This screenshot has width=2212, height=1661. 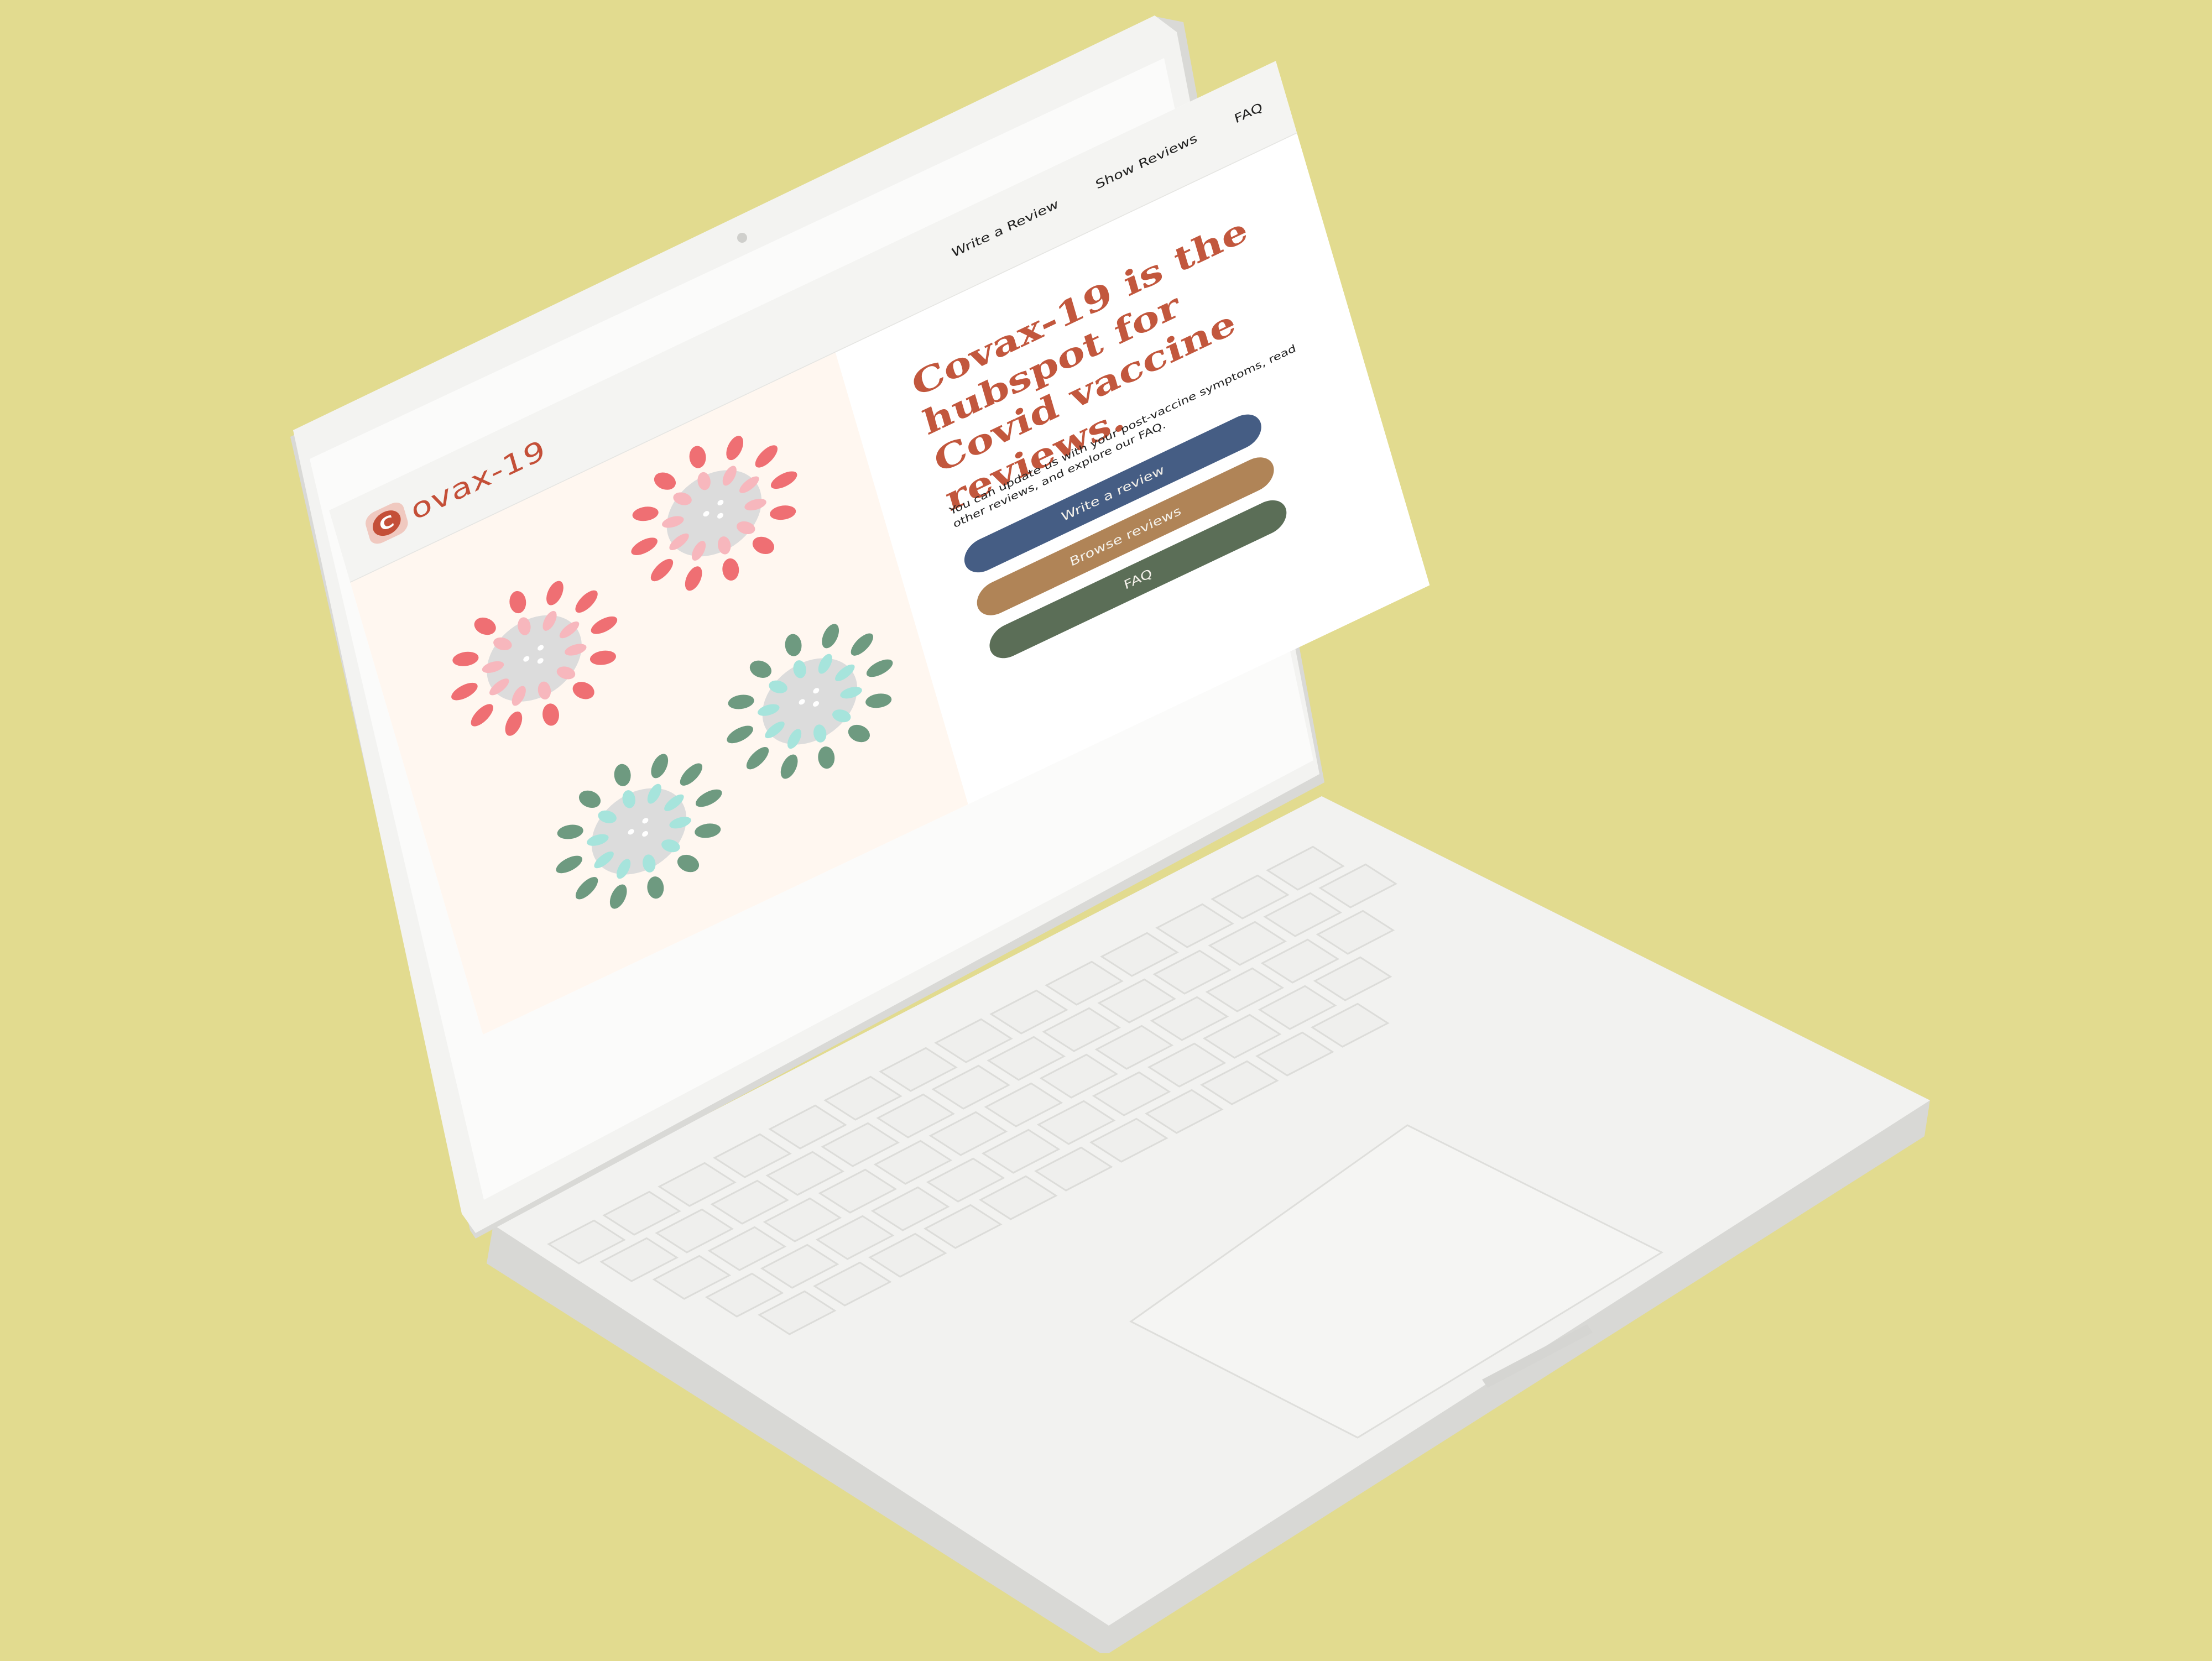 What do you see at coordinates (742, 238) in the screenshot?
I see `webcam-icon` at bounding box center [742, 238].